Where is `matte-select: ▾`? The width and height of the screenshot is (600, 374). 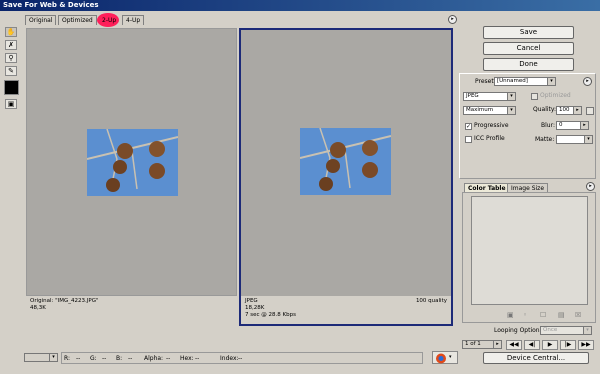 matte-select: ▾ is located at coordinates (574, 139).